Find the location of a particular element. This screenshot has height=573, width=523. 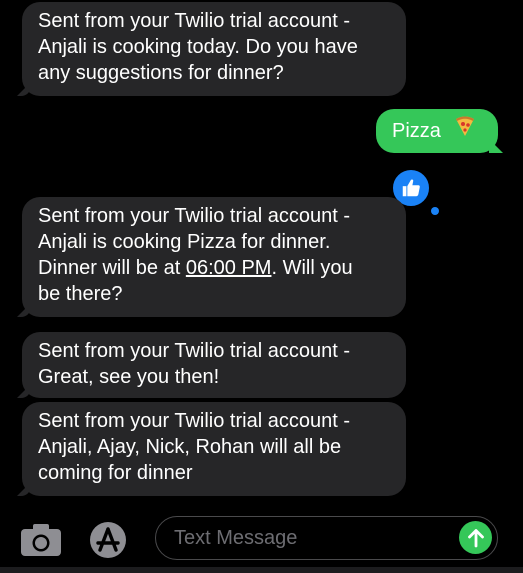

text-message-field is located at coordinates (326, 538).